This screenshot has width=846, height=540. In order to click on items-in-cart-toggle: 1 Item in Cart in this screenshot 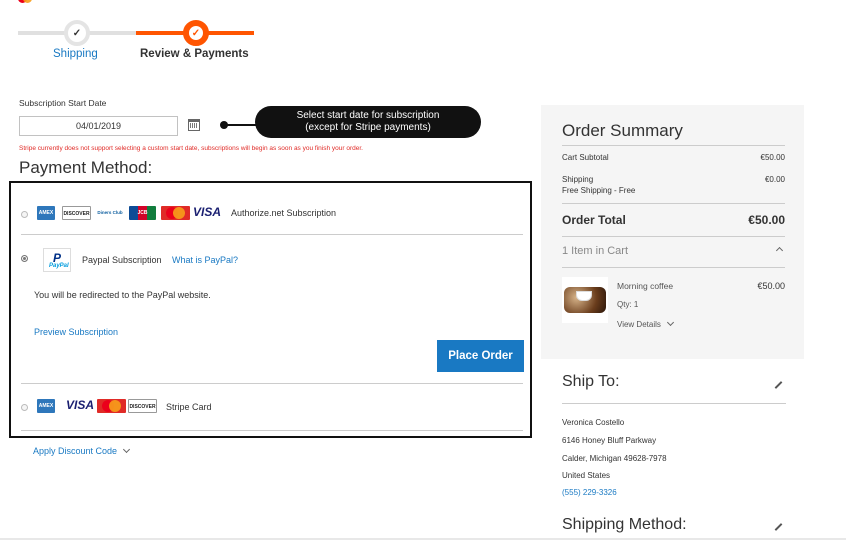, I will do `click(673, 251)`.